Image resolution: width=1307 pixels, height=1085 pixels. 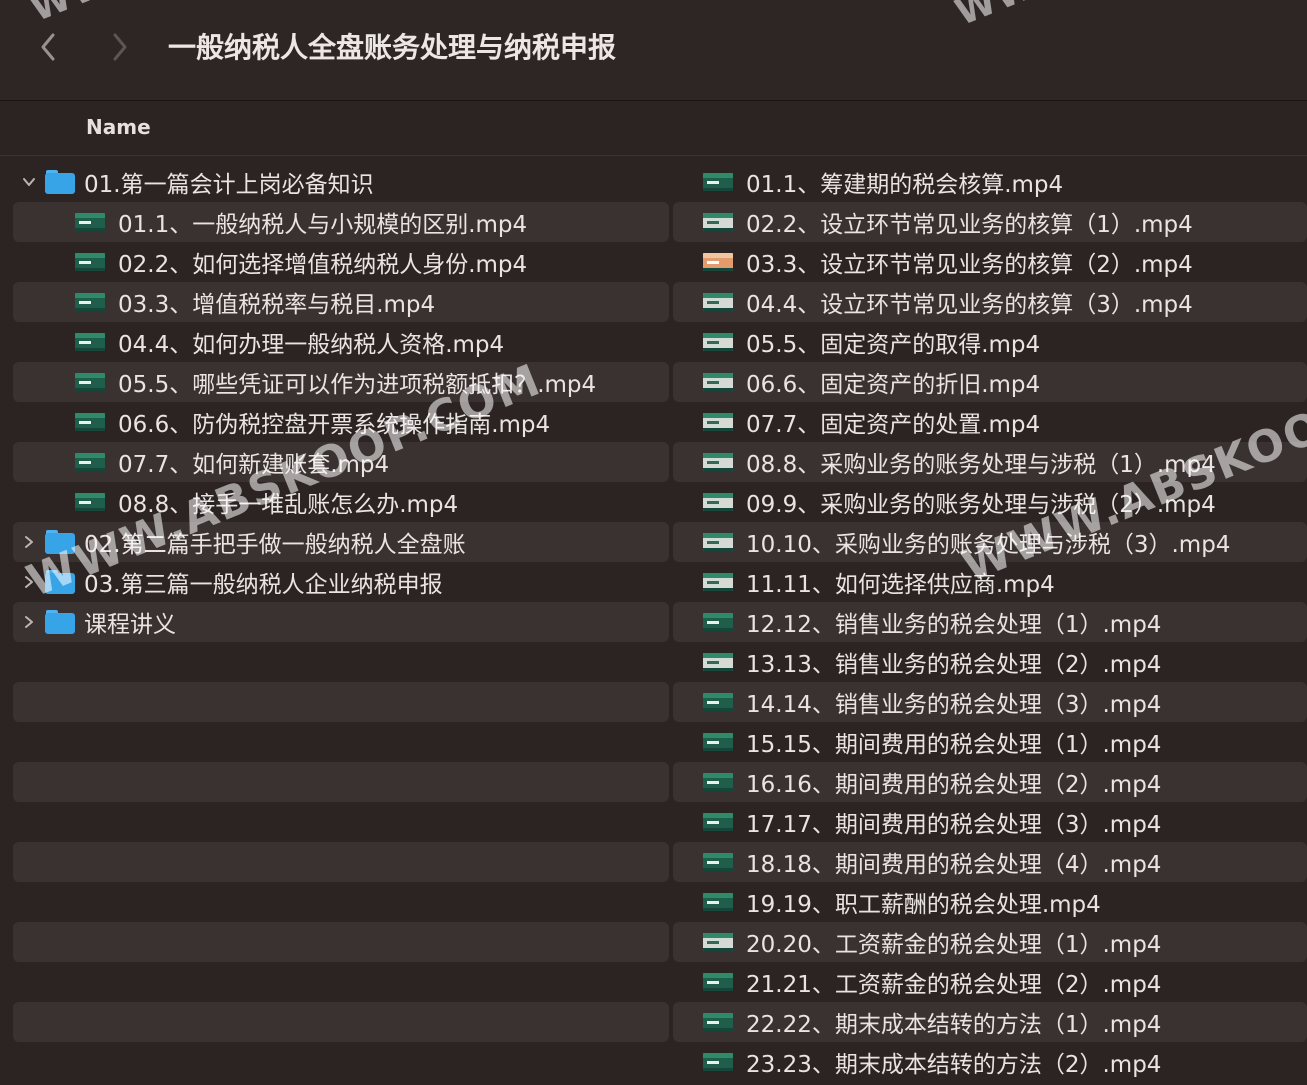 What do you see at coordinates (48, 47) in the screenshot?
I see `back-button` at bounding box center [48, 47].